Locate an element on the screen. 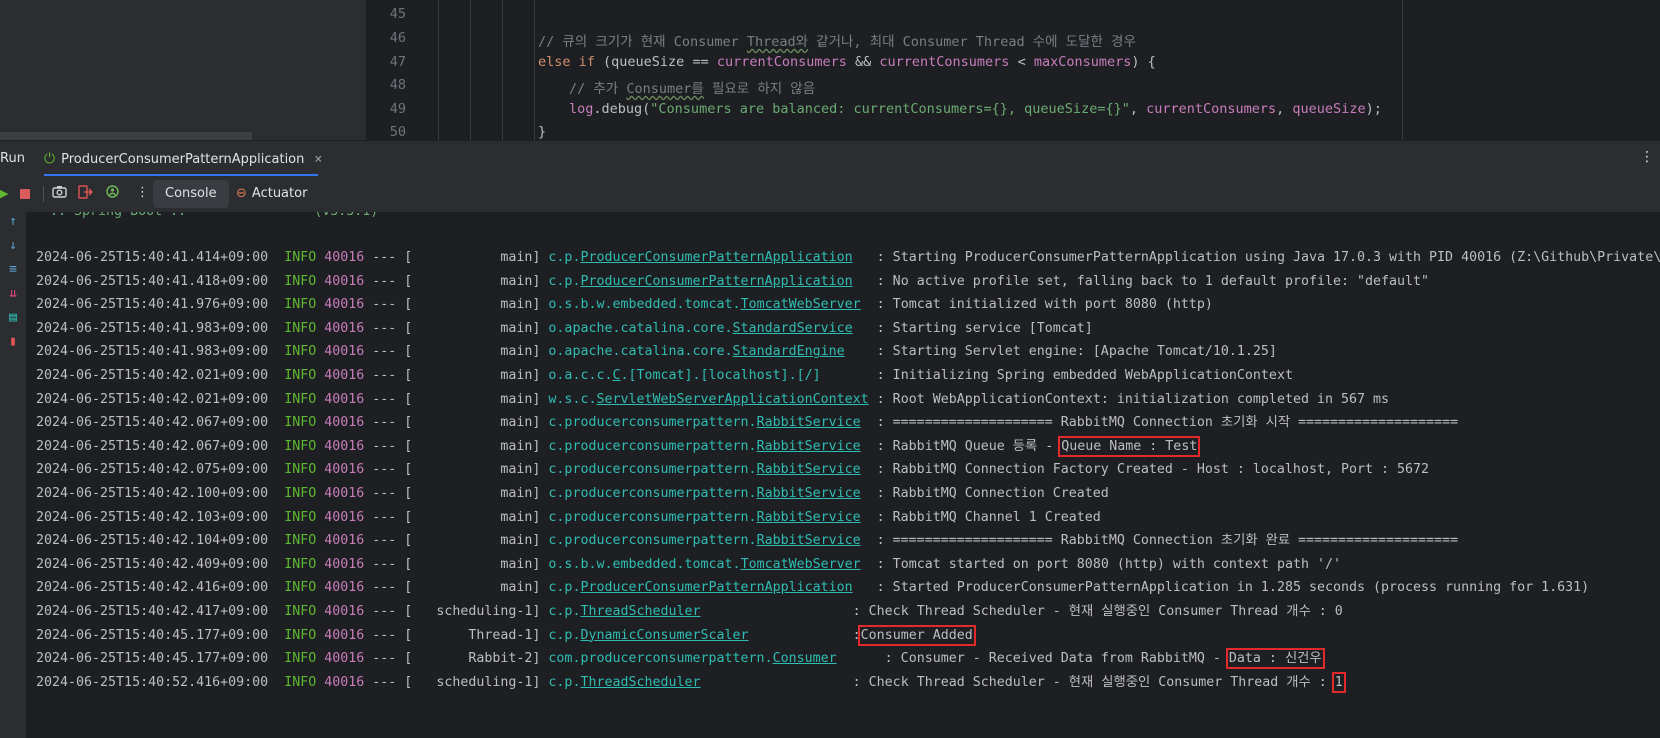  arrow-up-icon: ↑ is located at coordinates (13, 221).